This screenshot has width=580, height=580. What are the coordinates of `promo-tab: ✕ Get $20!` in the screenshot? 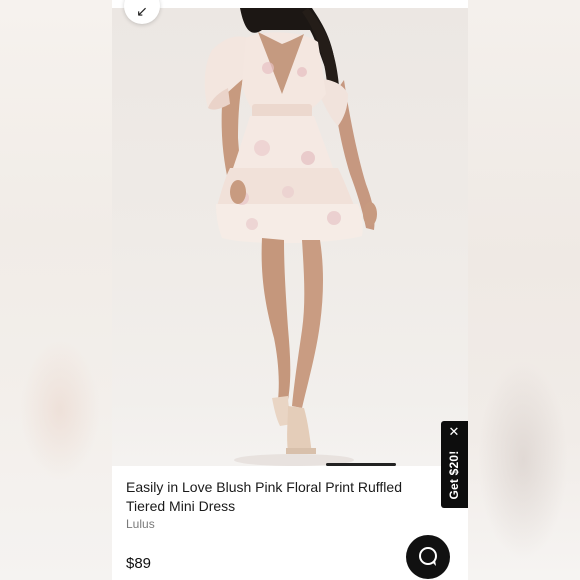 It's located at (454, 464).